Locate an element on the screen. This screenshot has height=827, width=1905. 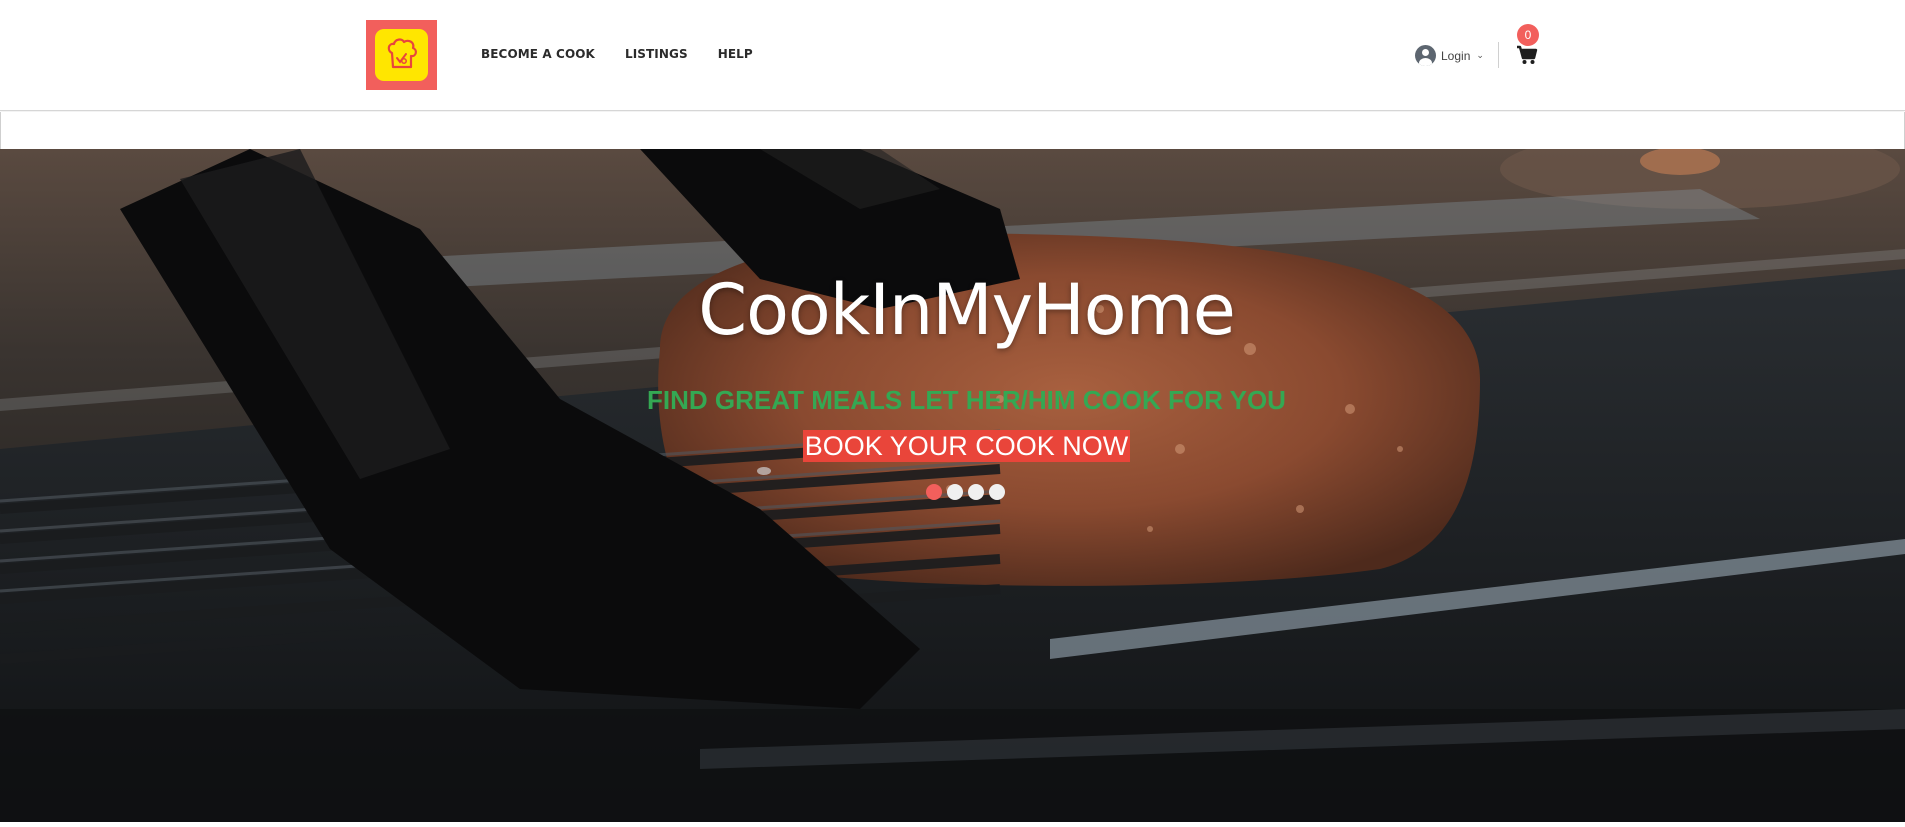
cart-count-badge: 0 is located at coordinates (1528, 35).